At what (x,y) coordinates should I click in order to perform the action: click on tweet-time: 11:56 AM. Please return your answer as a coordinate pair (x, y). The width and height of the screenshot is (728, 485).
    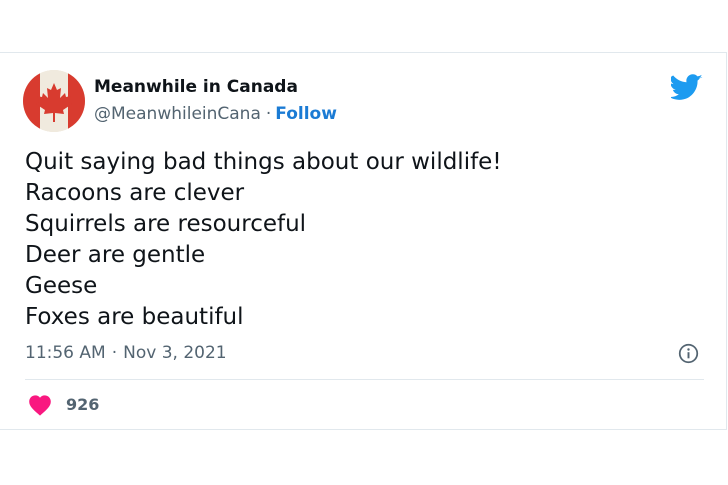
    Looking at the image, I should click on (65, 353).